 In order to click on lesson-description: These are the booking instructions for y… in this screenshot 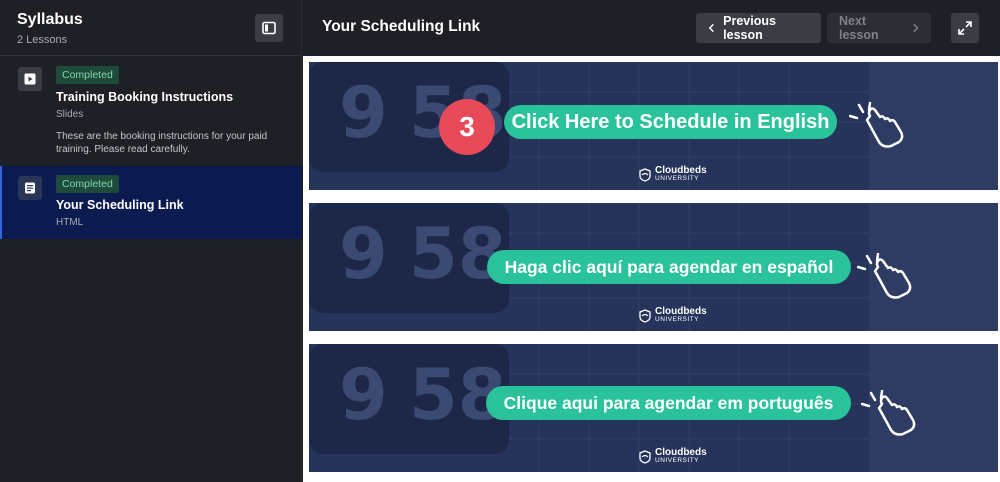, I will do `click(162, 143)`.